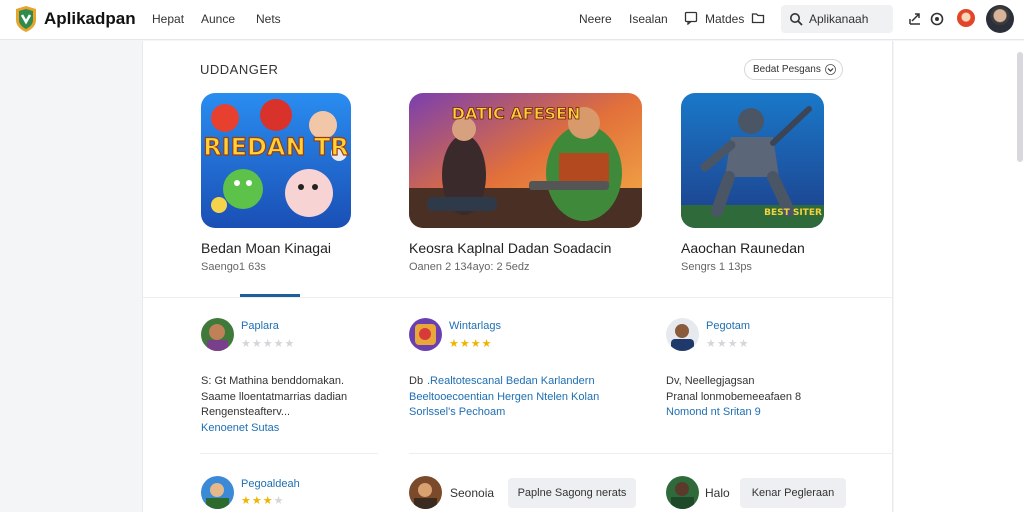  Describe the element at coordinates (793, 493) in the screenshot. I see `reply-button-6: Kenar Pegleraan` at that location.